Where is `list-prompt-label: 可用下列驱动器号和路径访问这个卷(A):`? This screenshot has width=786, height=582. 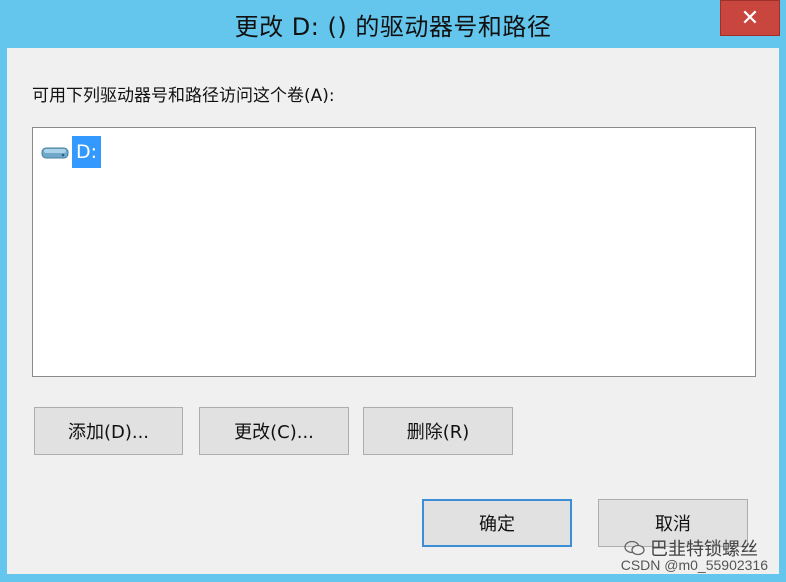
list-prompt-label: 可用下列驱动器号和路径访问这个卷(A): is located at coordinates (183, 96).